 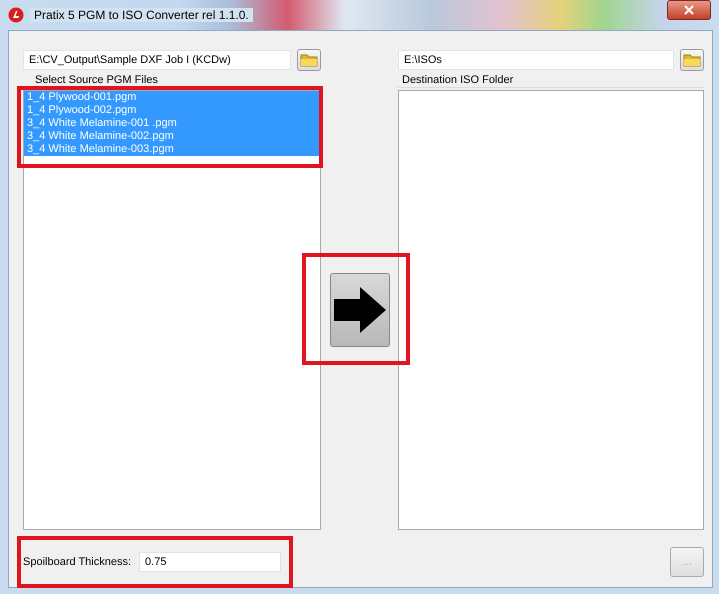 What do you see at coordinates (457, 80) in the screenshot?
I see `group-label: Destination ISO Folder` at bounding box center [457, 80].